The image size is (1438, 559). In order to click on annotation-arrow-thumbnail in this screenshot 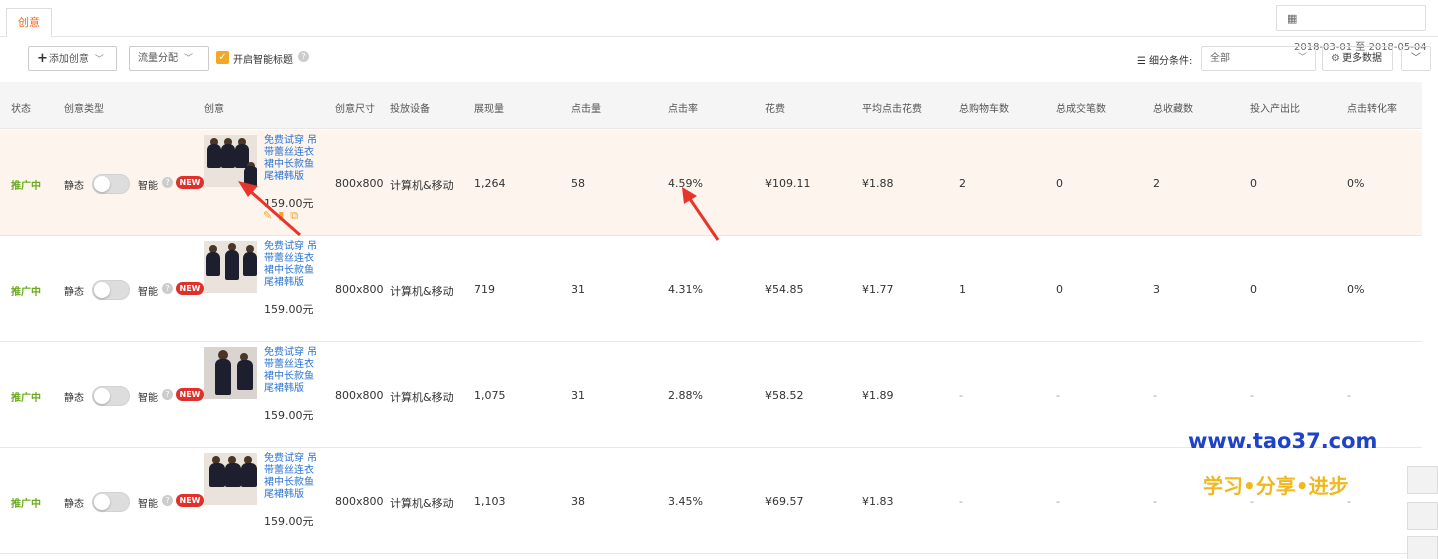, I will do `click(269, 209)`.